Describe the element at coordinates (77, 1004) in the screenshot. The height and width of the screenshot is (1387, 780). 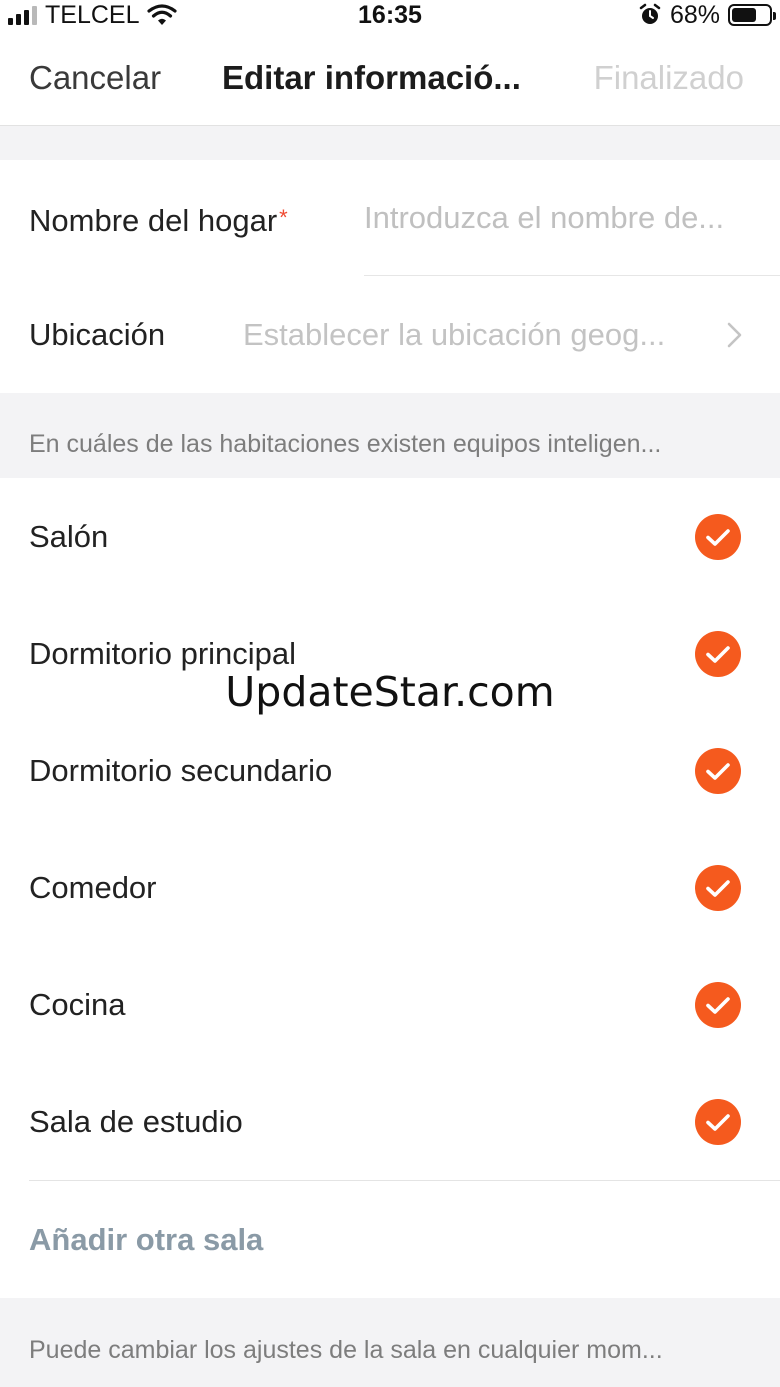
I see `room-label: Cocina` at that location.